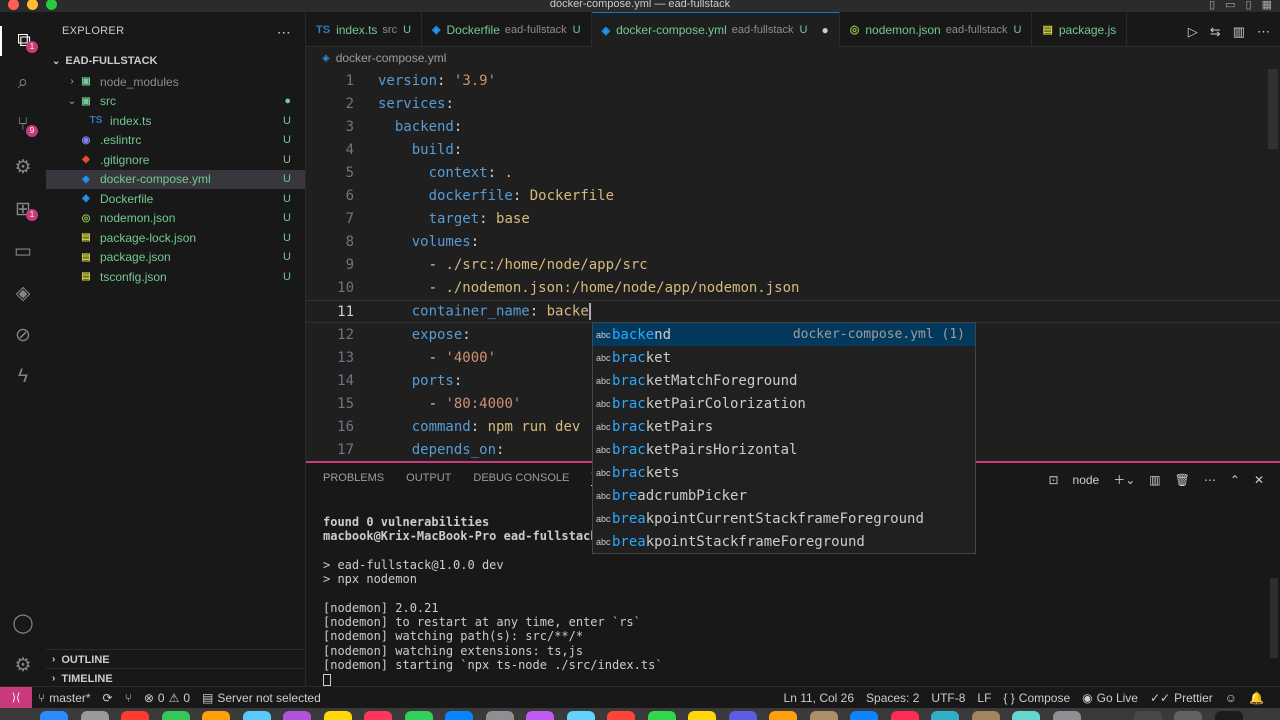  Describe the element at coordinates (175, 277) in the screenshot. I see `file-tree-item: ▤ tsconfig.json U` at that location.